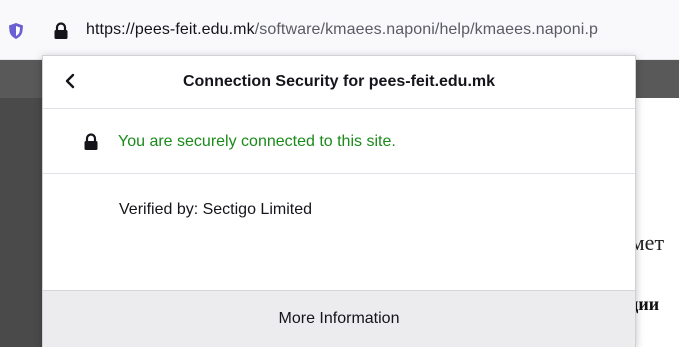 This screenshot has width=679, height=347. Describe the element at coordinates (61, 31) in the screenshot. I see `lock-icon` at that location.